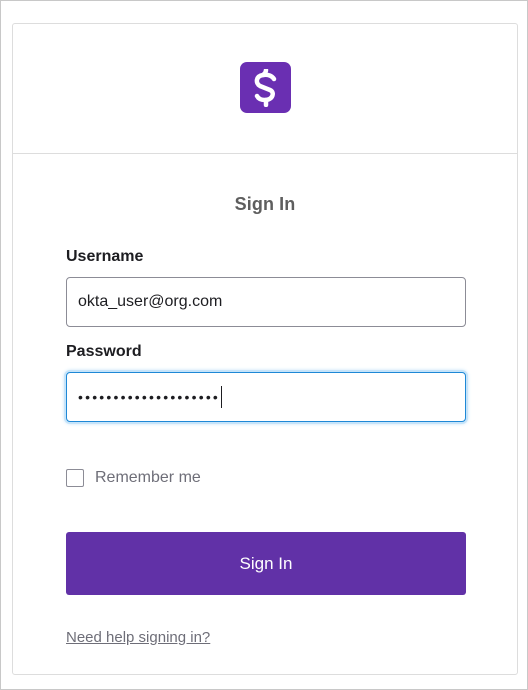 This screenshot has width=528, height=690. Describe the element at coordinates (149, 397) in the screenshot. I see `password-value: ••••••••••••••••••••` at that location.